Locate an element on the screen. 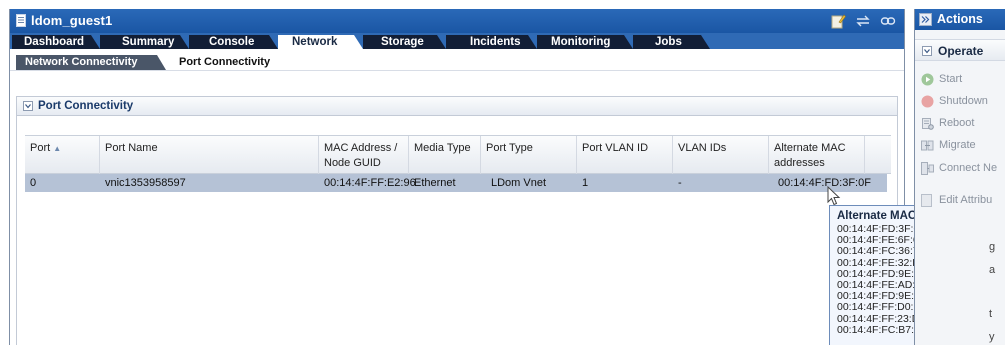 The image size is (1005, 345). reboot-icon is located at coordinates (928, 124).